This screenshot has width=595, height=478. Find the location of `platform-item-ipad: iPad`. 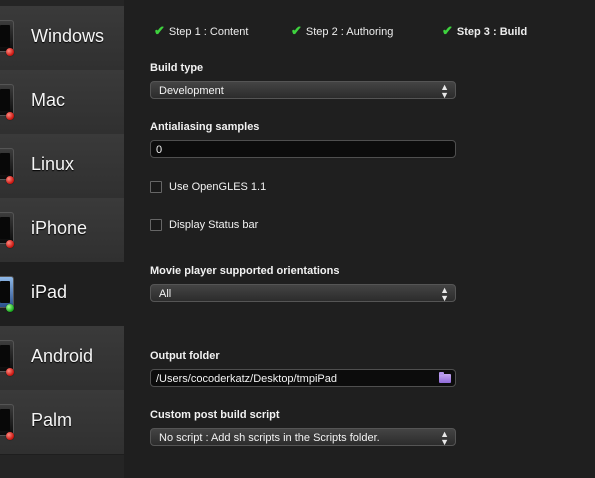

platform-item-ipad: iPad is located at coordinates (62, 294).